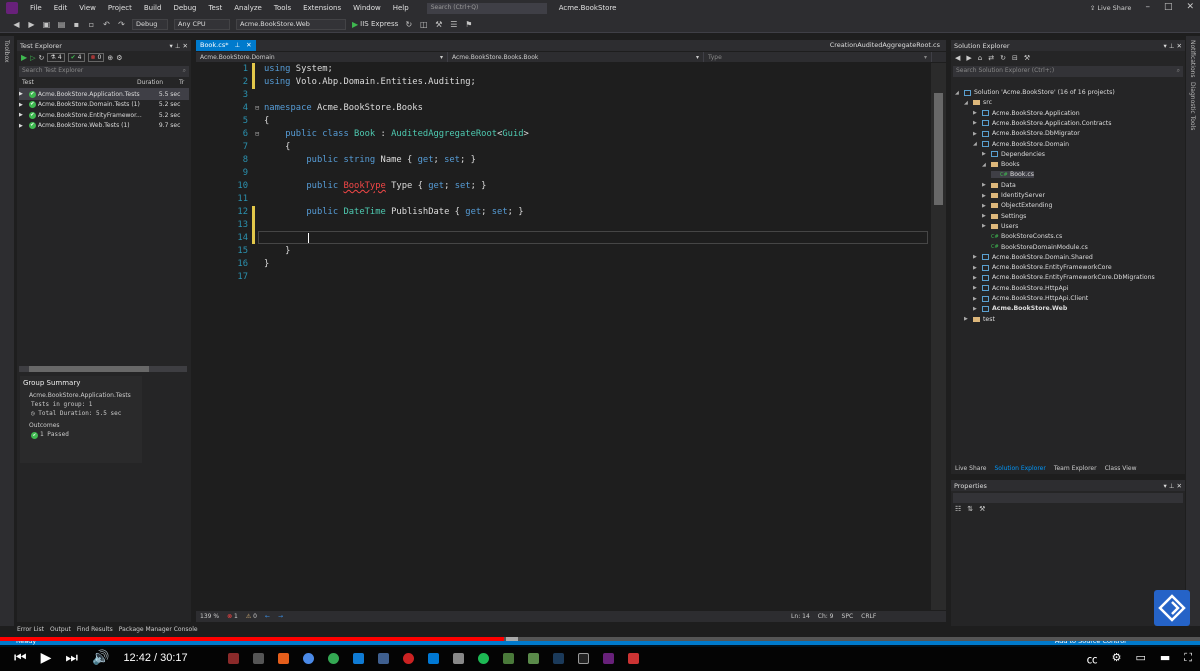  I want to click on col-duration: Duration, so click(158, 83).